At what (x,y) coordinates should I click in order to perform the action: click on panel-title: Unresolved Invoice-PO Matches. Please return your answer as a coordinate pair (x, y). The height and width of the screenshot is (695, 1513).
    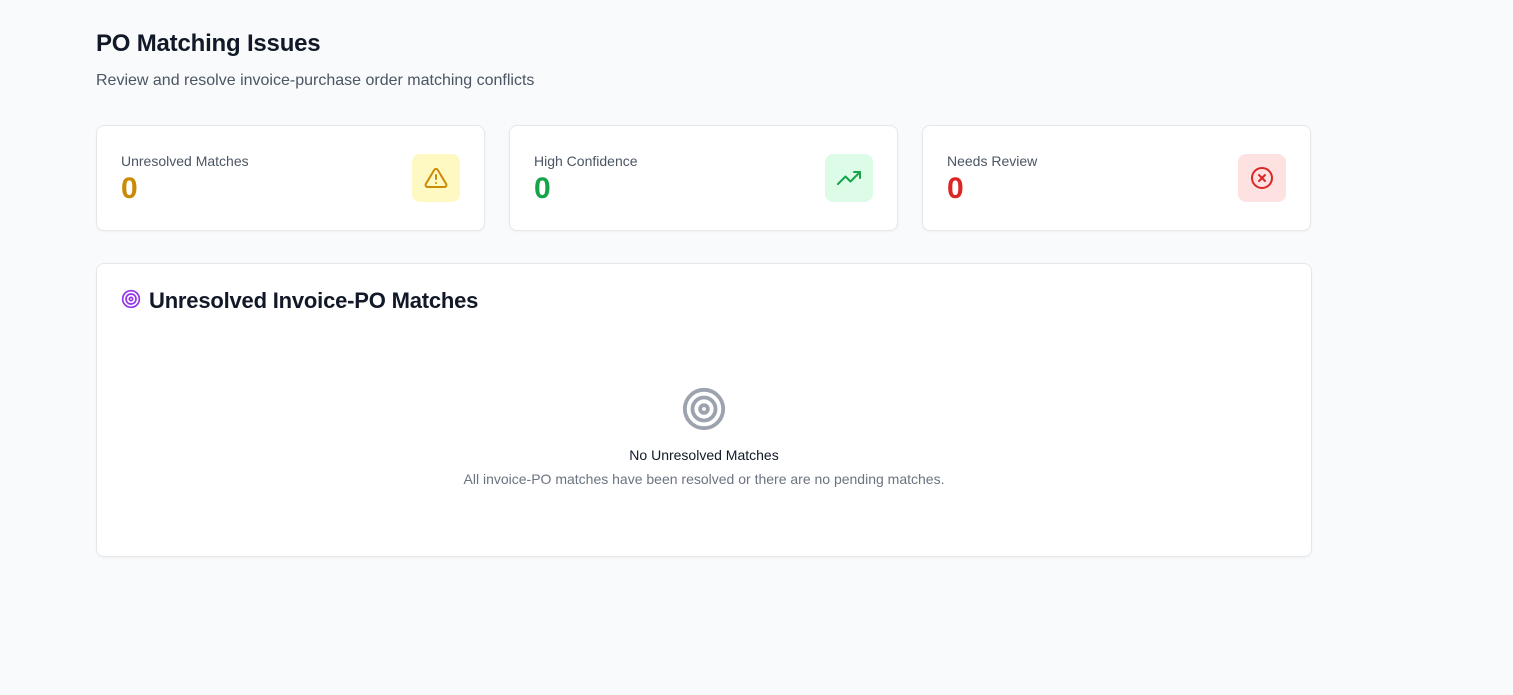
    Looking at the image, I should click on (314, 300).